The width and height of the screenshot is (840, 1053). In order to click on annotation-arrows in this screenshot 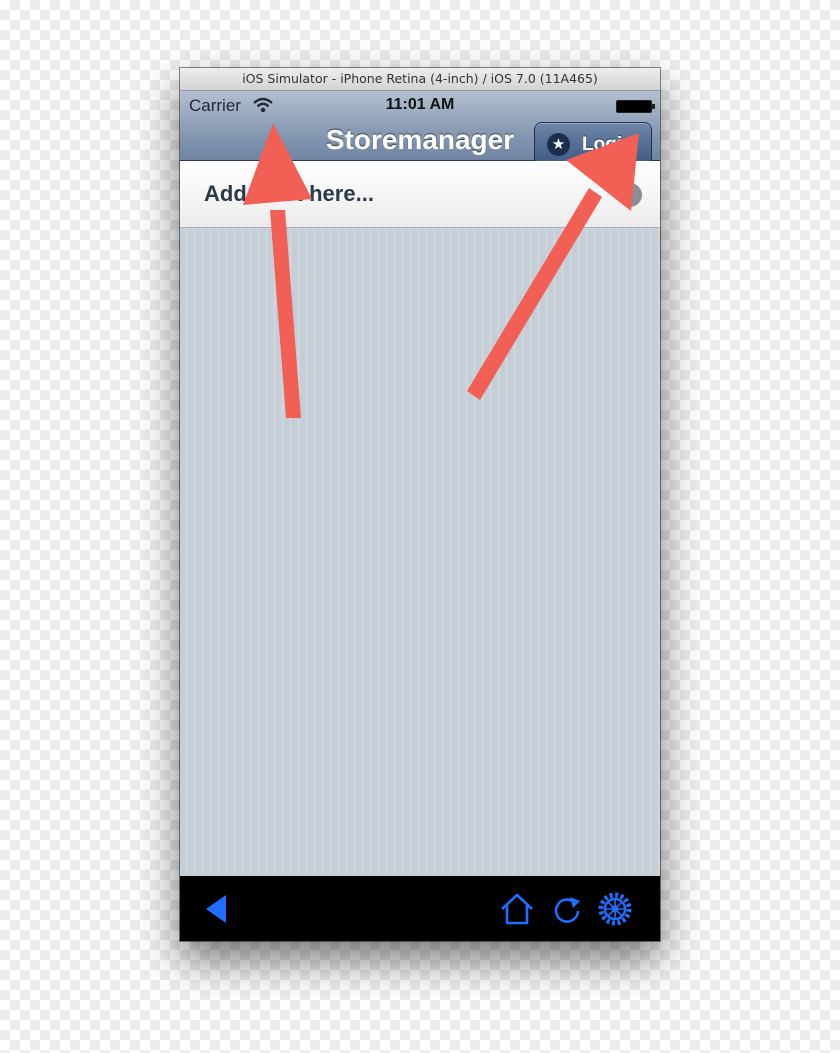, I will do `click(441, 270)`.